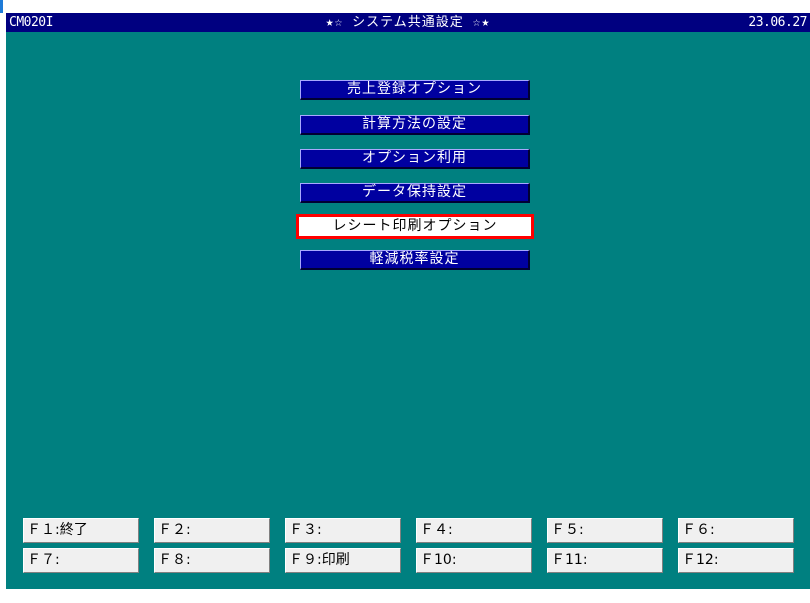 The height and width of the screenshot is (603, 810). Describe the element at coordinates (736, 530) in the screenshot. I see `f6-button: Ｆ６:` at that location.